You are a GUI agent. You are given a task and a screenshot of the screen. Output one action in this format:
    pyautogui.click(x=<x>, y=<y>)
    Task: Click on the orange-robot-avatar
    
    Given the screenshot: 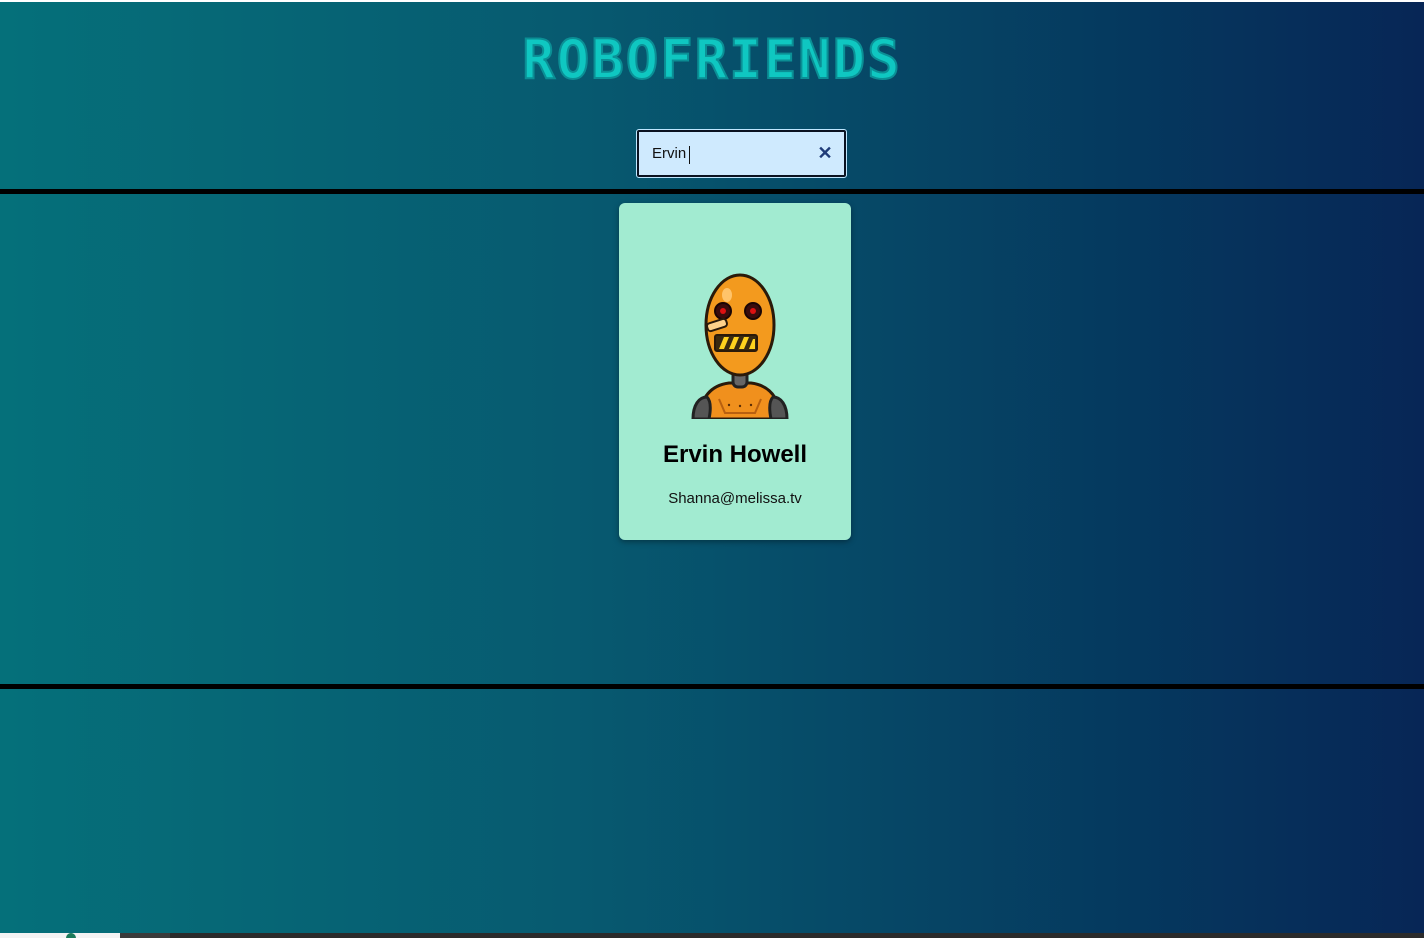 What is the action you would take?
    pyautogui.click(x=740, y=346)
    